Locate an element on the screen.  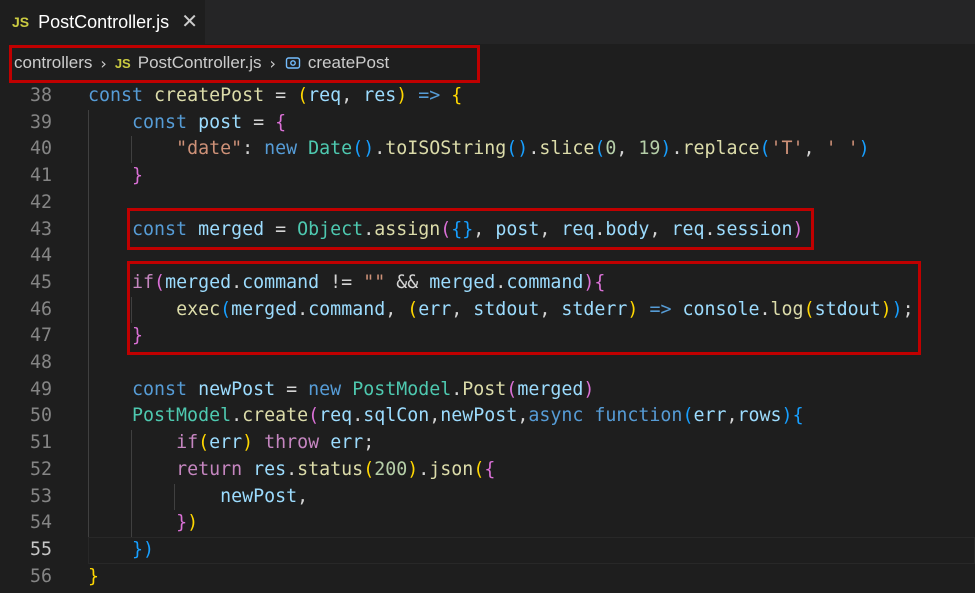
tab-postcontroller: JS PostController.js ✕ is located at coordinates (102, 22).